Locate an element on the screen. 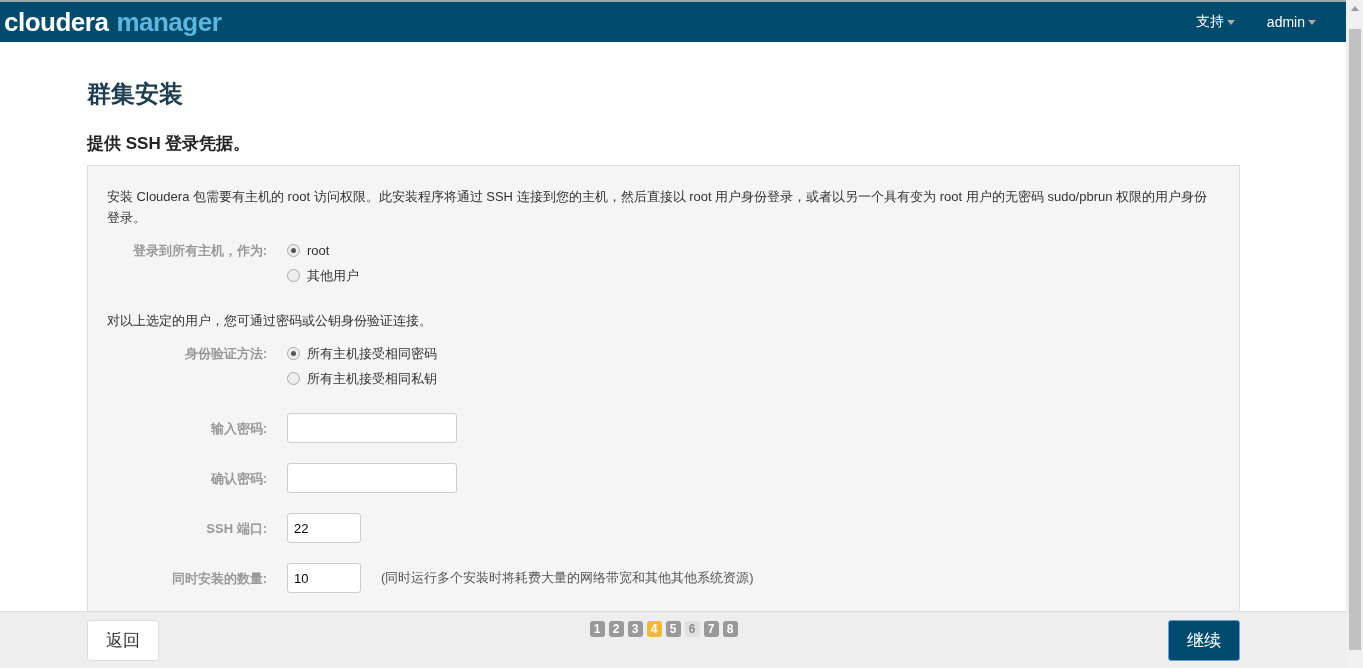 The height and width of the screenshot is (668, 1363). step-indicator: 5 is located at coordinates (673, 629).